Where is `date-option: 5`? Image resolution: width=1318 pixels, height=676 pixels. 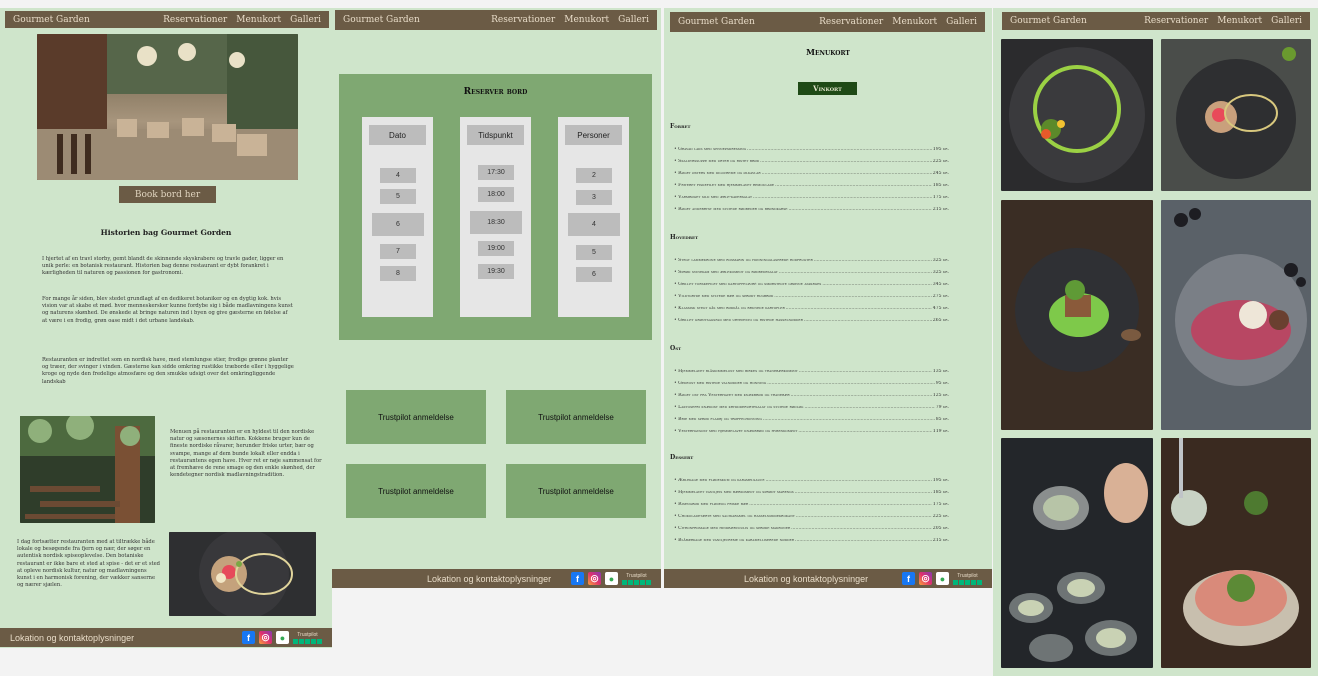 date-option: 5 is located at coordinates (398, 196).